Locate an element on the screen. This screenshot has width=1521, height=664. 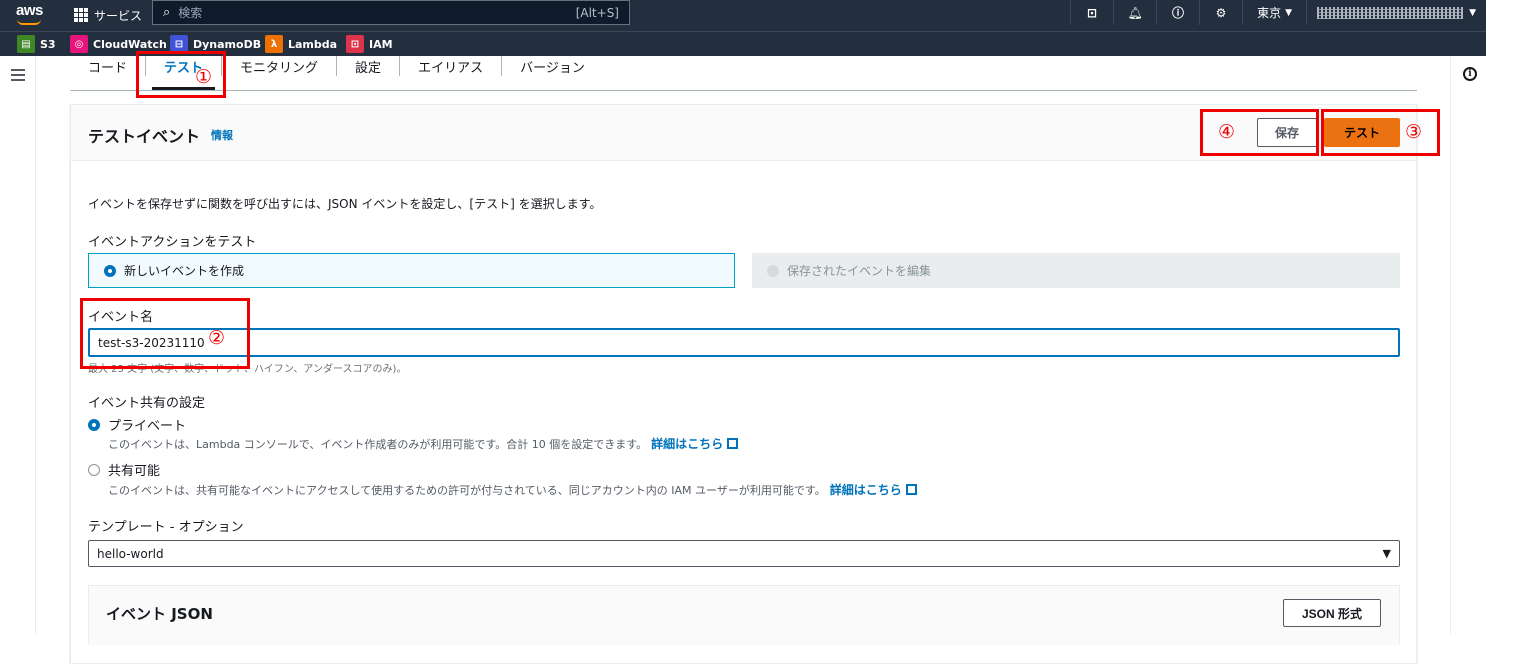
info-icon: i is located at coordinates (1470, 74).